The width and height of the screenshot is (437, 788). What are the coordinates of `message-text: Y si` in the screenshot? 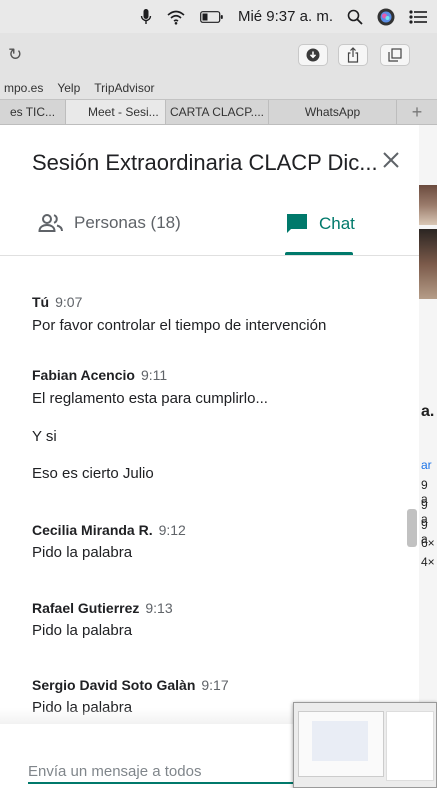 It's located at (44, 436).